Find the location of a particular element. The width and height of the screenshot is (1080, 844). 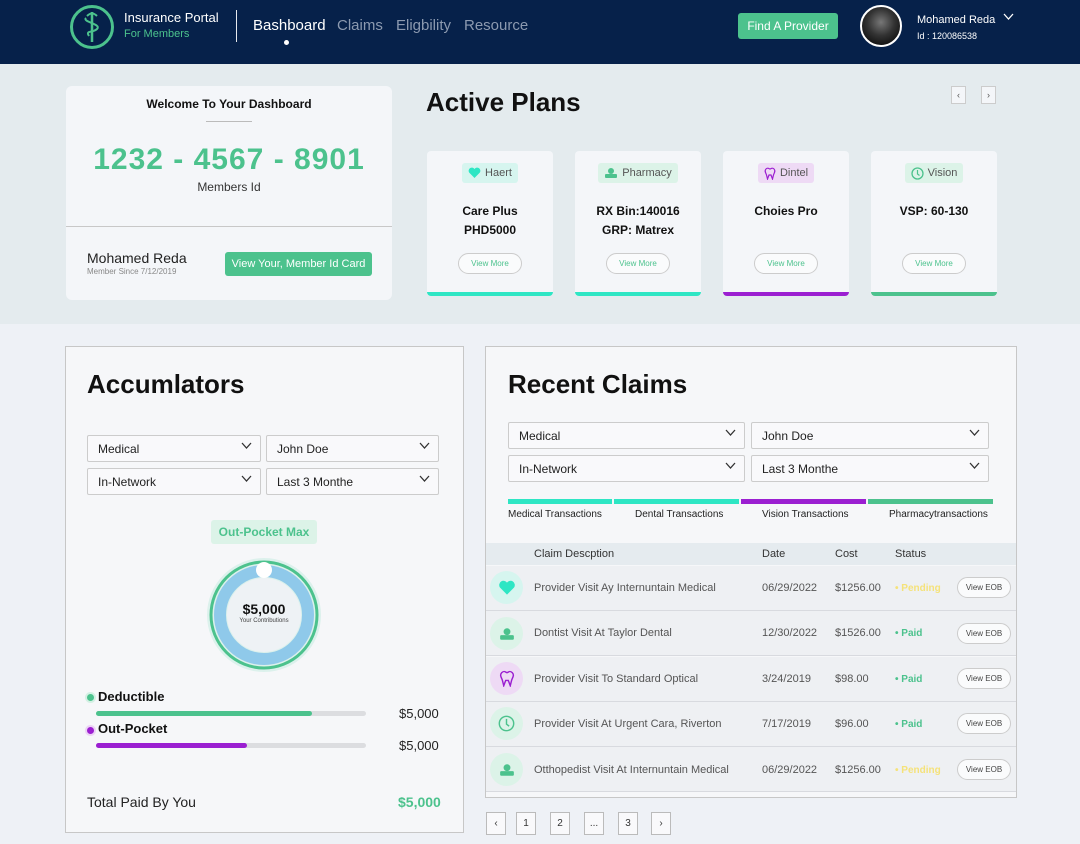

nav-active-indicator is located at coordinates (286, 42).